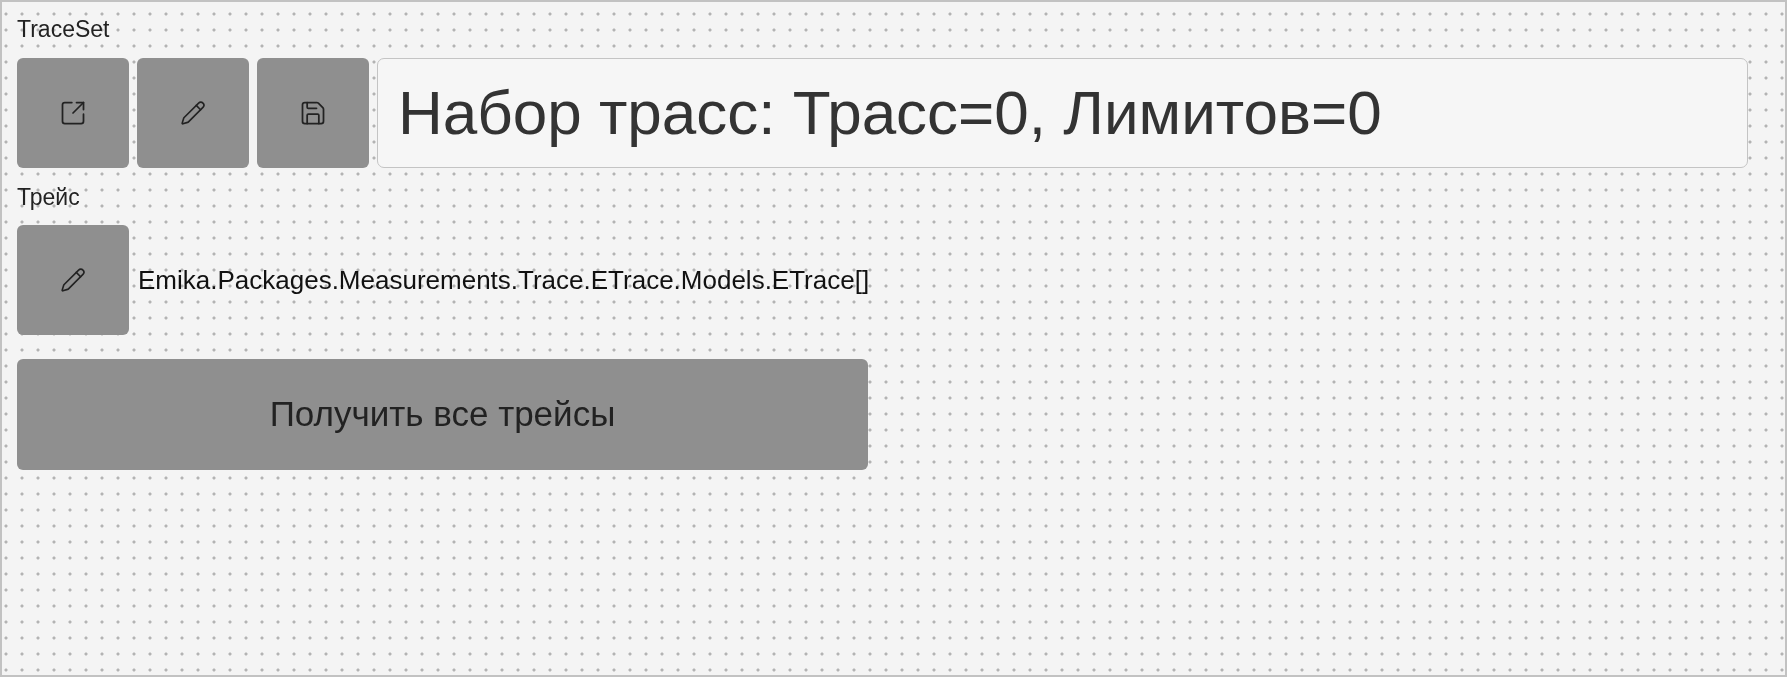  What do you see at coordinates (1062, 113) in the screenshot?
I see `title-field: Набор трасс: Трасс=0, Лимитов=0` at bounding box center [1062, 113].